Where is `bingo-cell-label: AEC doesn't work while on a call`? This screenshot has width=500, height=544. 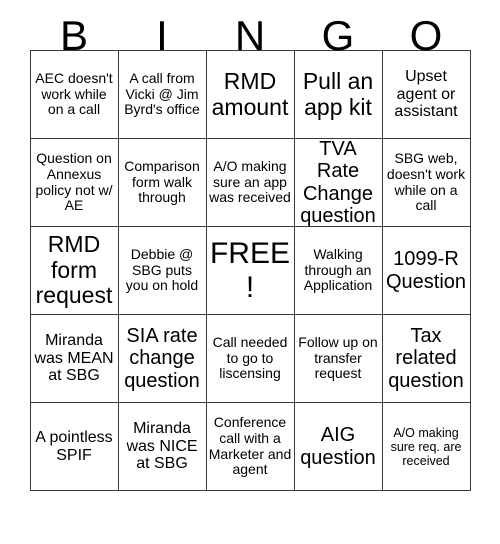
bingo-cell-label: AEC doesn't work while on a call is located at coordinates (74, 93).